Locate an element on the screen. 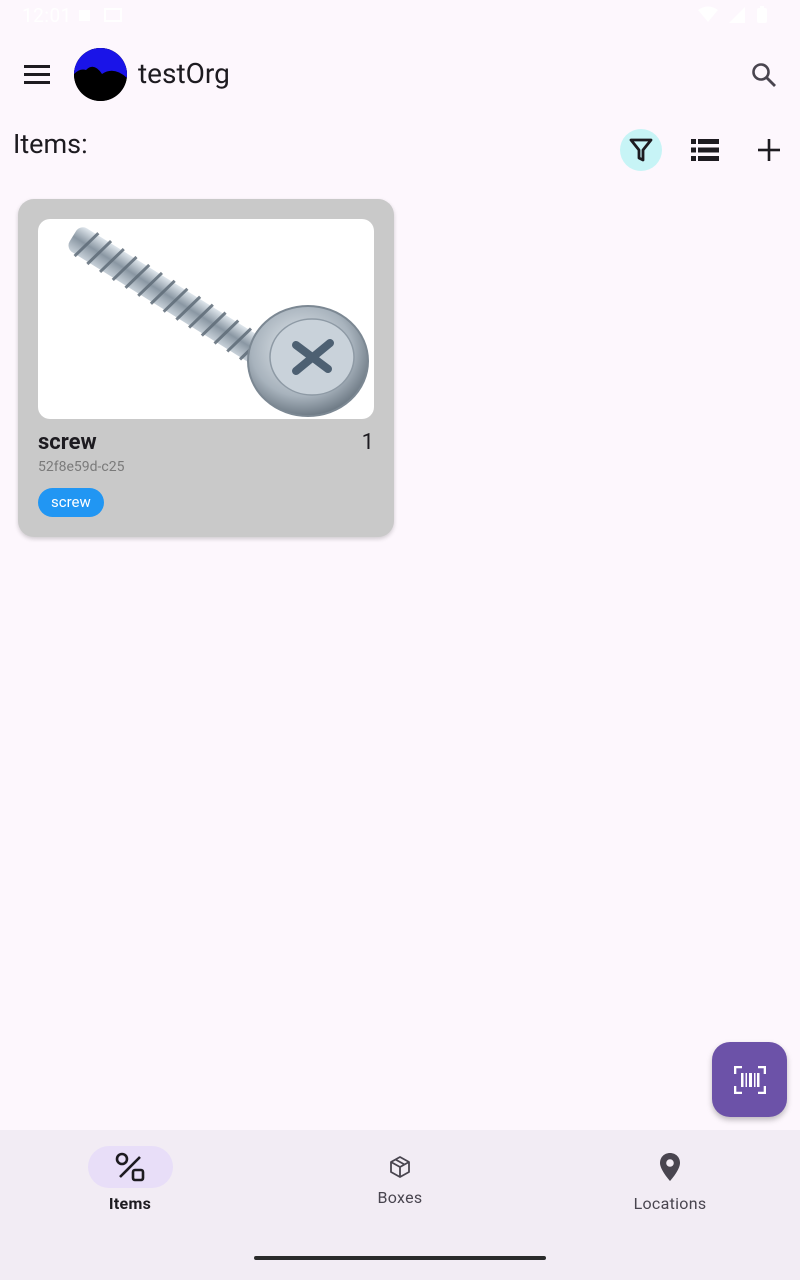  org-avatar is located at coordinates (100, 74).